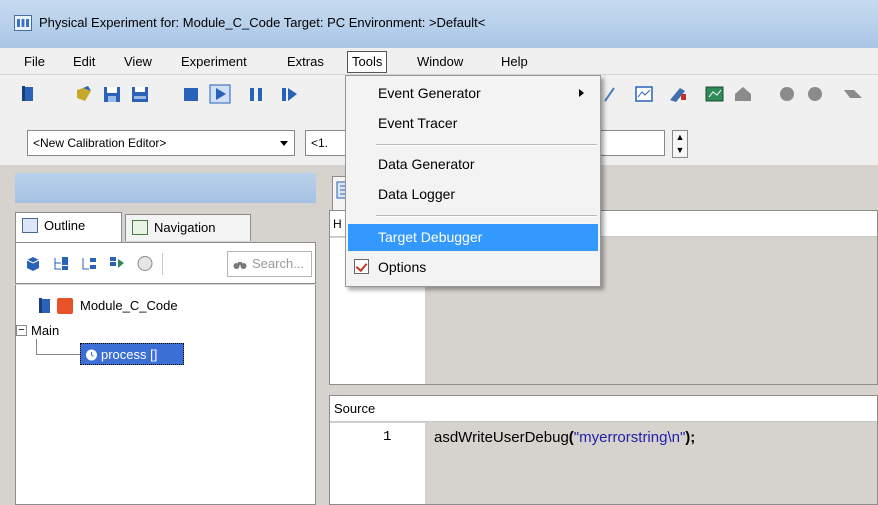 Image resolution: width=878 pixels, height=505 pixels. I want to click on menu-item-target-debugger-label: Target Debugger, so click(430, 237).